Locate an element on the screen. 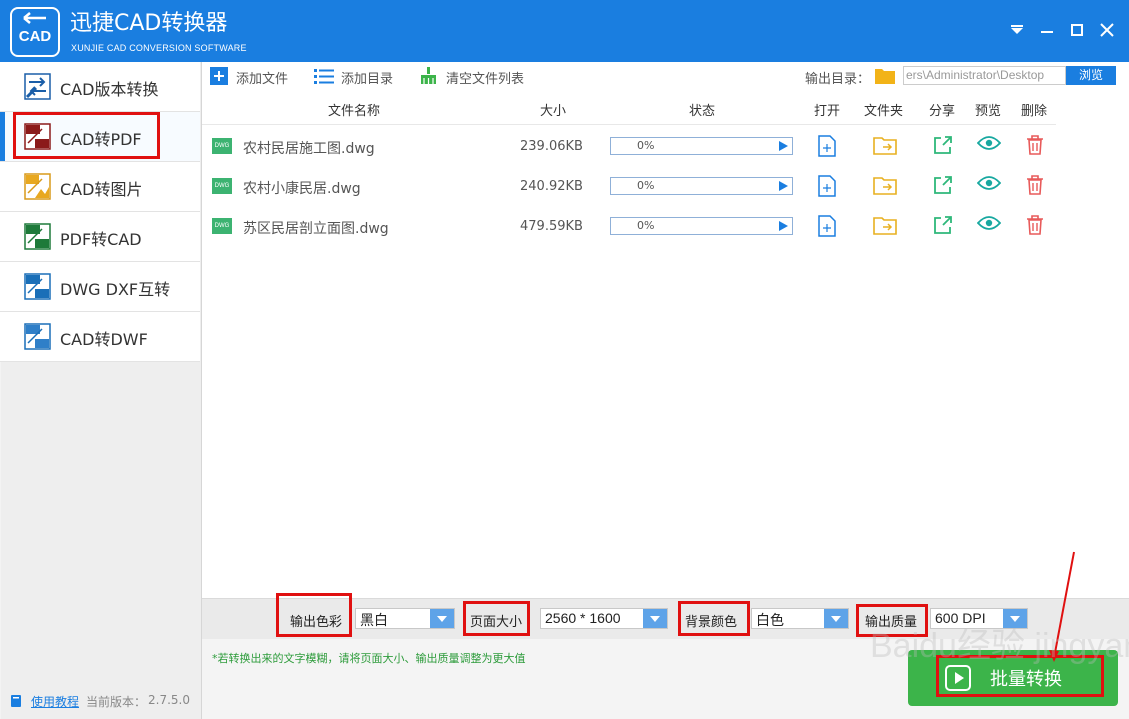  add-dir-button: 添加目录 is located at coordinates (359, 77).